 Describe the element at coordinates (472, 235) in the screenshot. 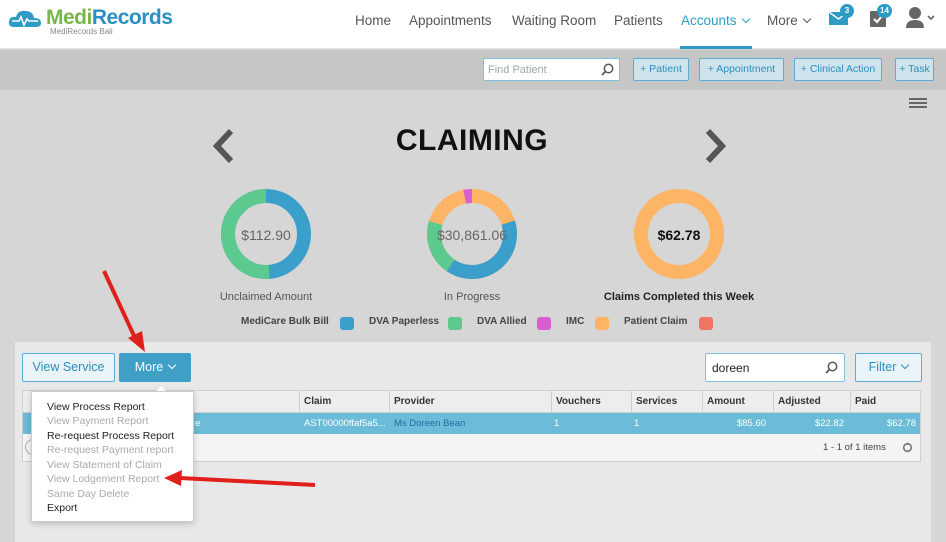

I see `in-progress-value: $30,861.06` at that location.